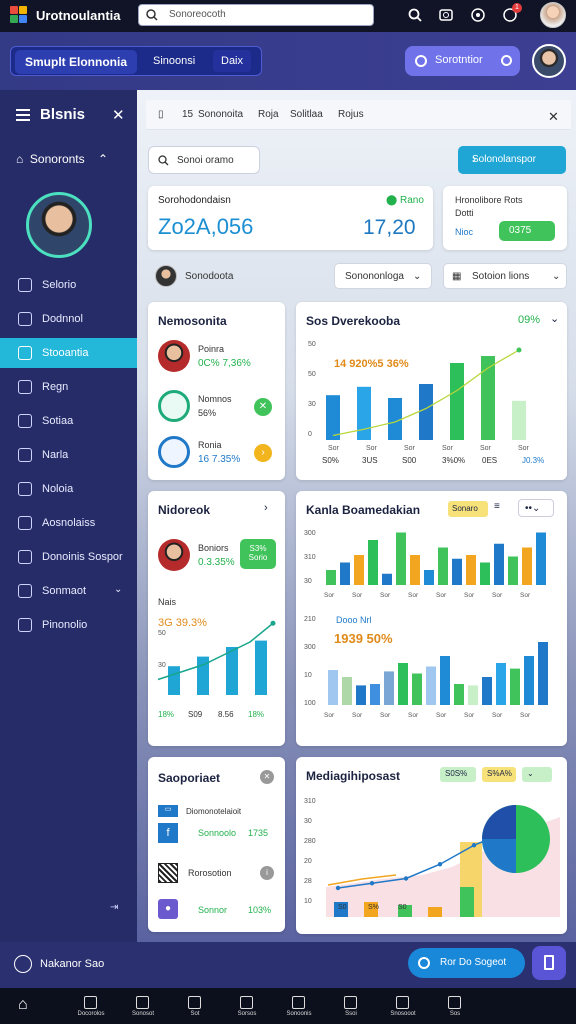  I want to click on person-icon, so click(25, 455).